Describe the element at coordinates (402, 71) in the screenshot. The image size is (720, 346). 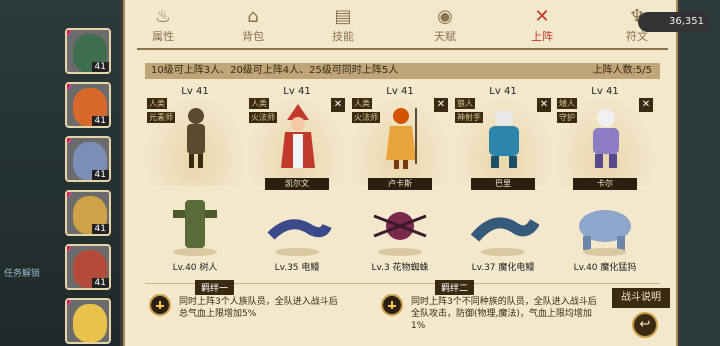
I see `formation-info-bar: 10级可上阵3人、20级可上阵4人、25级可同时上阵5人 上阵人数:5/5` at that location.